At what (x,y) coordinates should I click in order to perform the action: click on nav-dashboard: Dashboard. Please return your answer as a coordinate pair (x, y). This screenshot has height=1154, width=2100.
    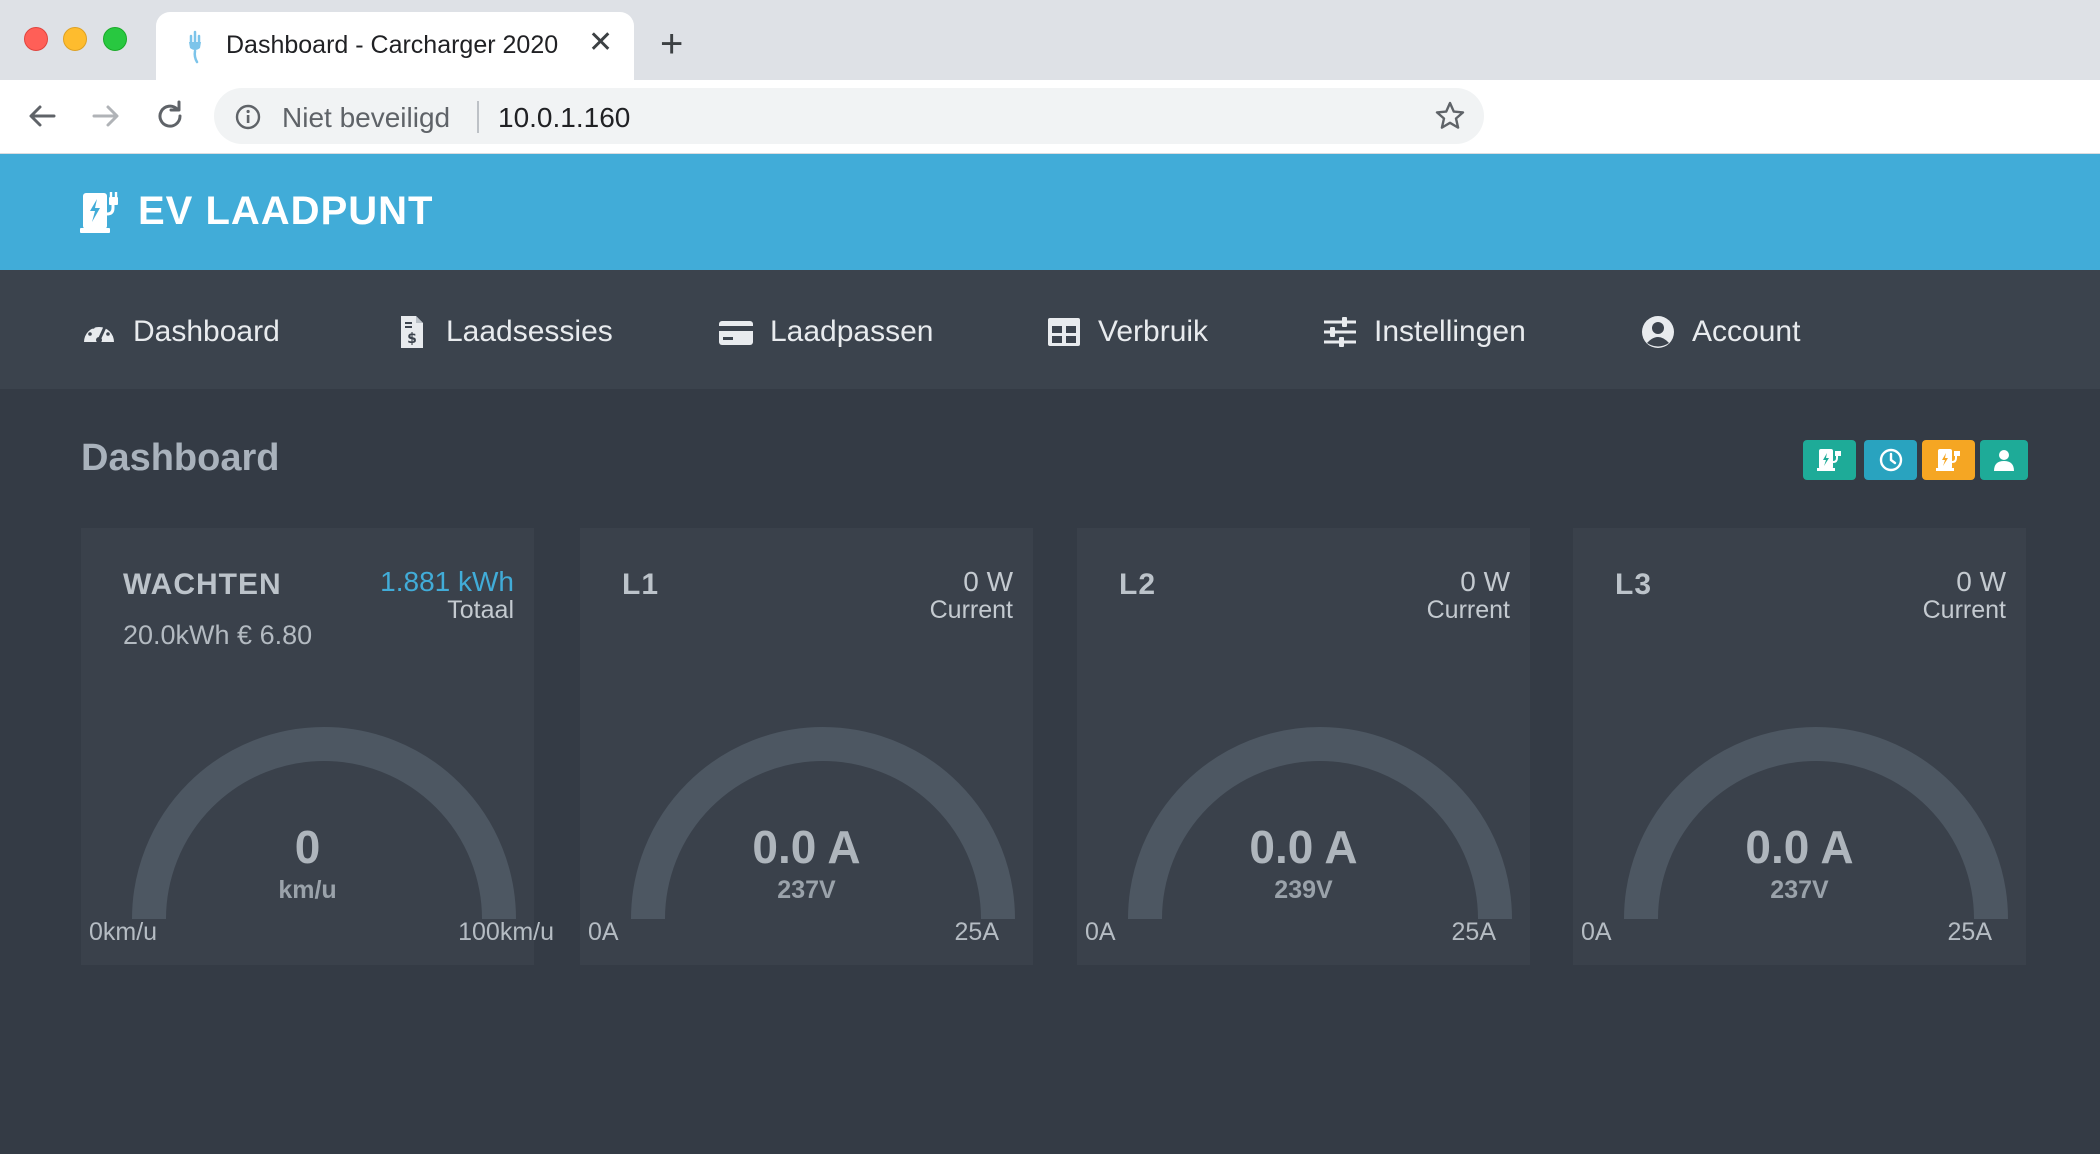
    Looking at the image, I should click on (180, 332).